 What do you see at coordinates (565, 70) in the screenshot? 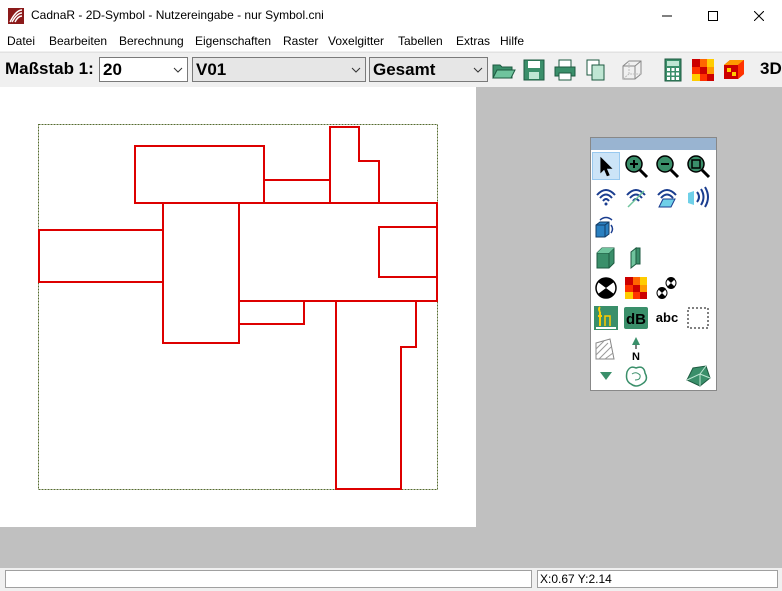
I see `print-icon` at bounding box center [565, 70].